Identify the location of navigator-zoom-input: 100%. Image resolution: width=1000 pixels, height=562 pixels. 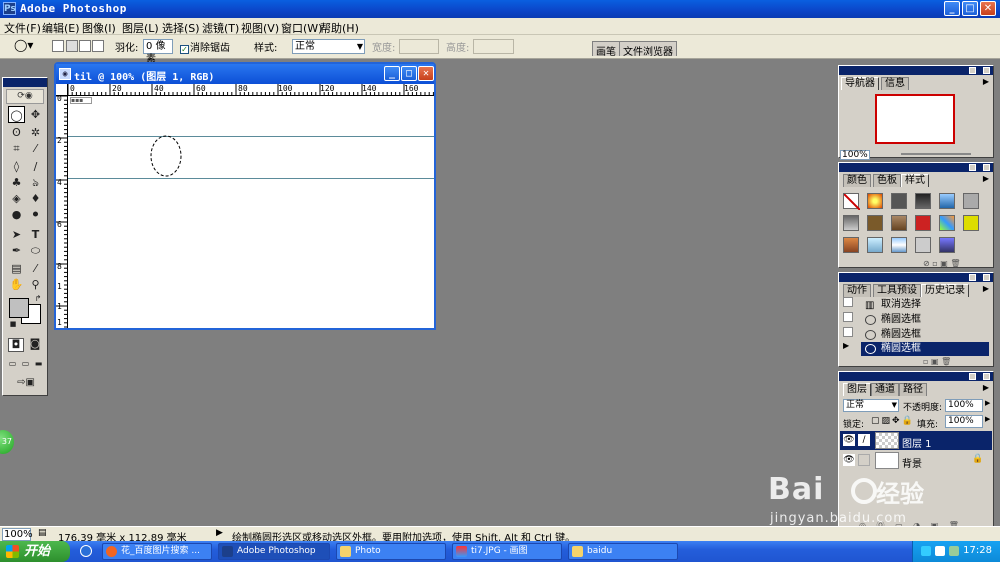
(855, 155).